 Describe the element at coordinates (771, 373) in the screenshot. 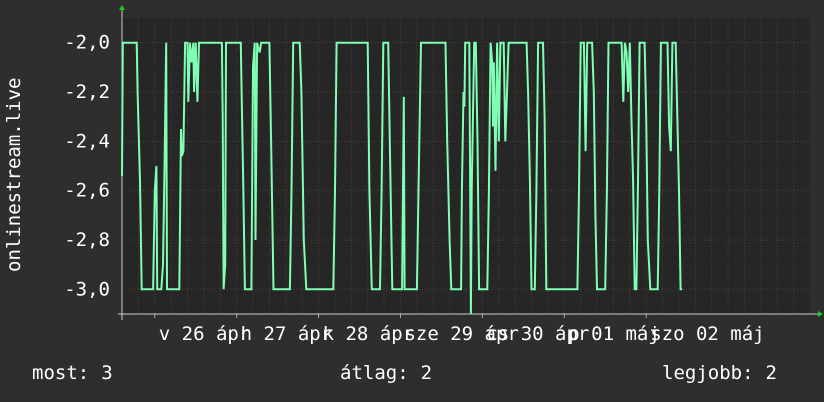

I see `best-value: 2` at that location.